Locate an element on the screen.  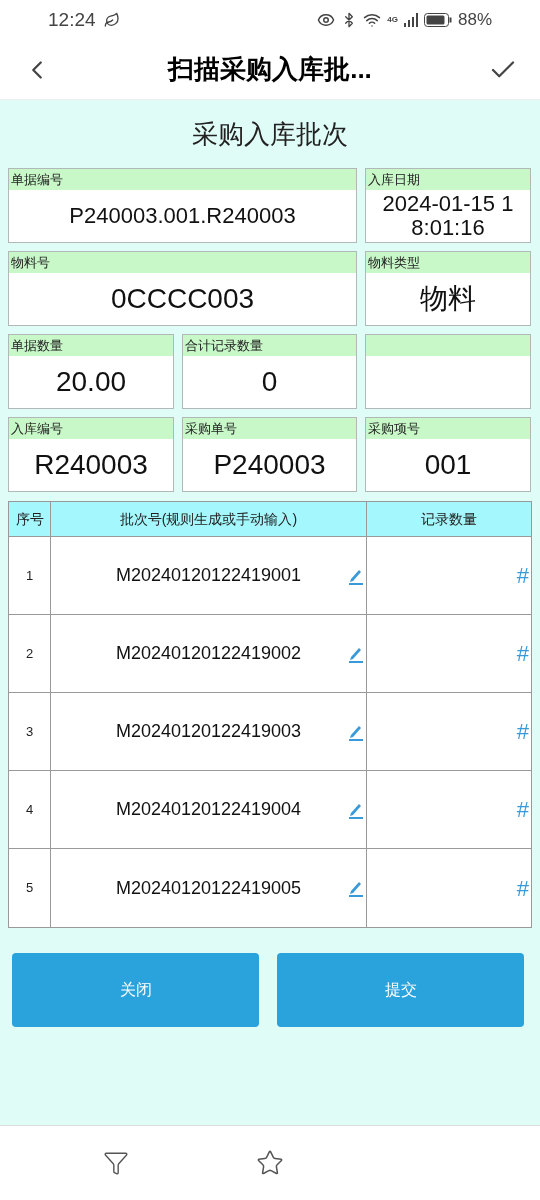
field-value: 物料 is located at coordinates (448, 299).